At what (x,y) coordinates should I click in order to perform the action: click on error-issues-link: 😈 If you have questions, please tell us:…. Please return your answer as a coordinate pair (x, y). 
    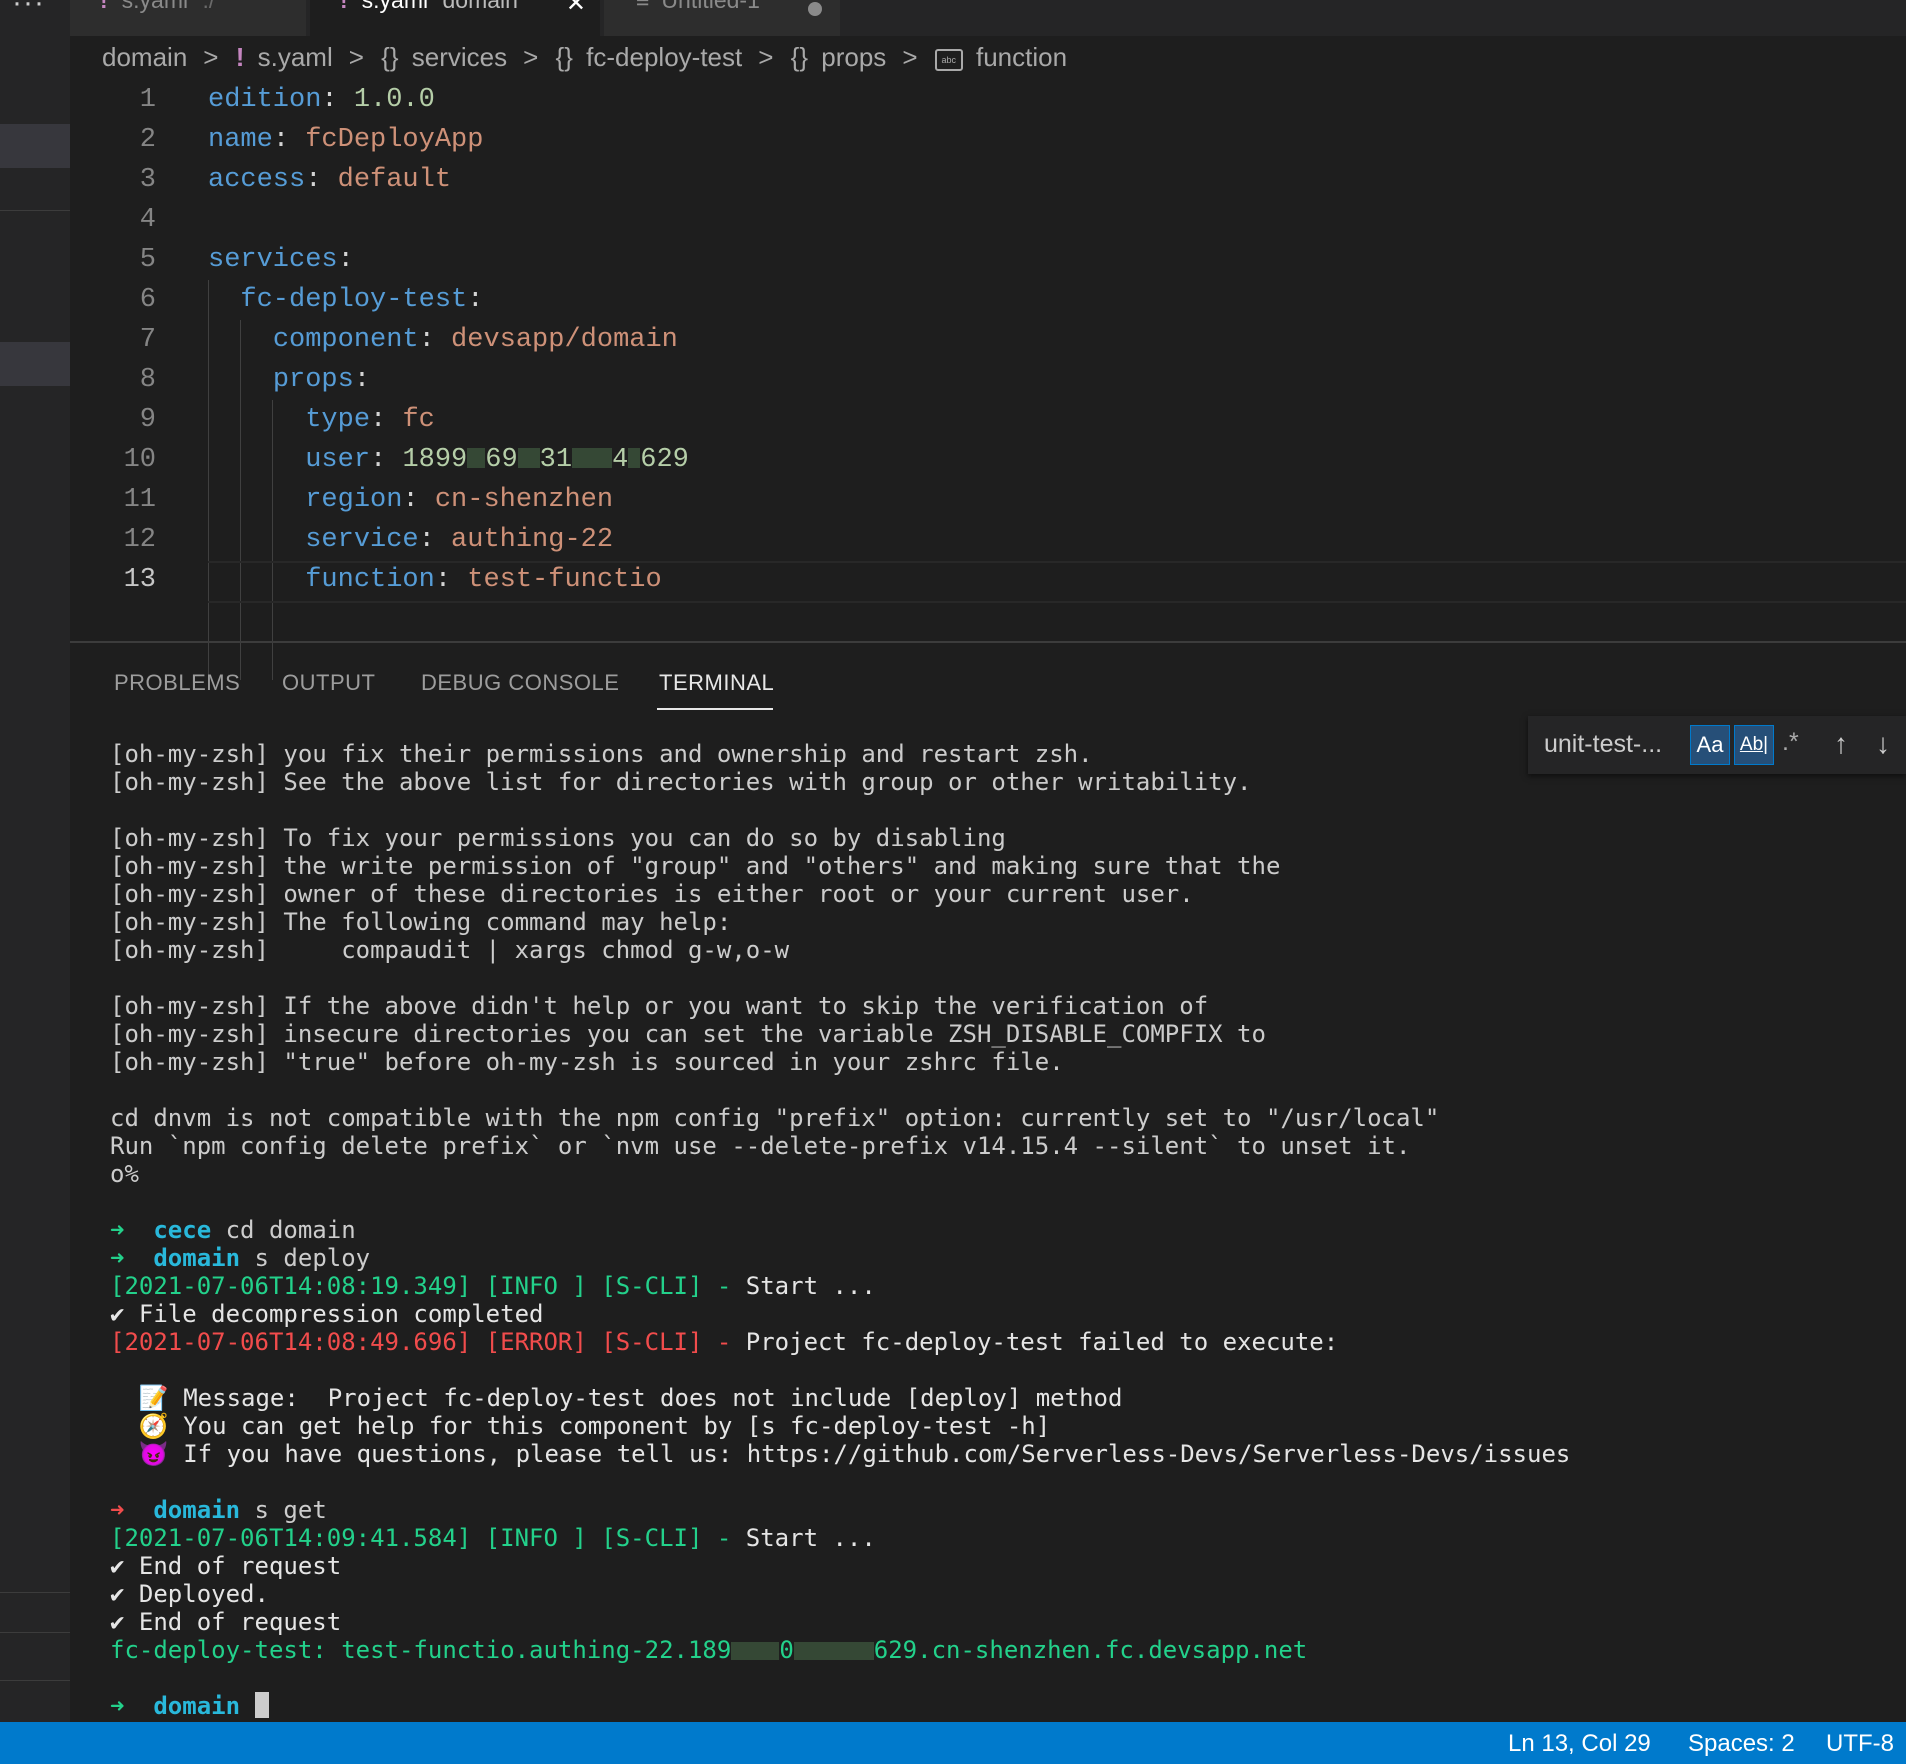
    Looking at the image, I should click on (840, 1454).